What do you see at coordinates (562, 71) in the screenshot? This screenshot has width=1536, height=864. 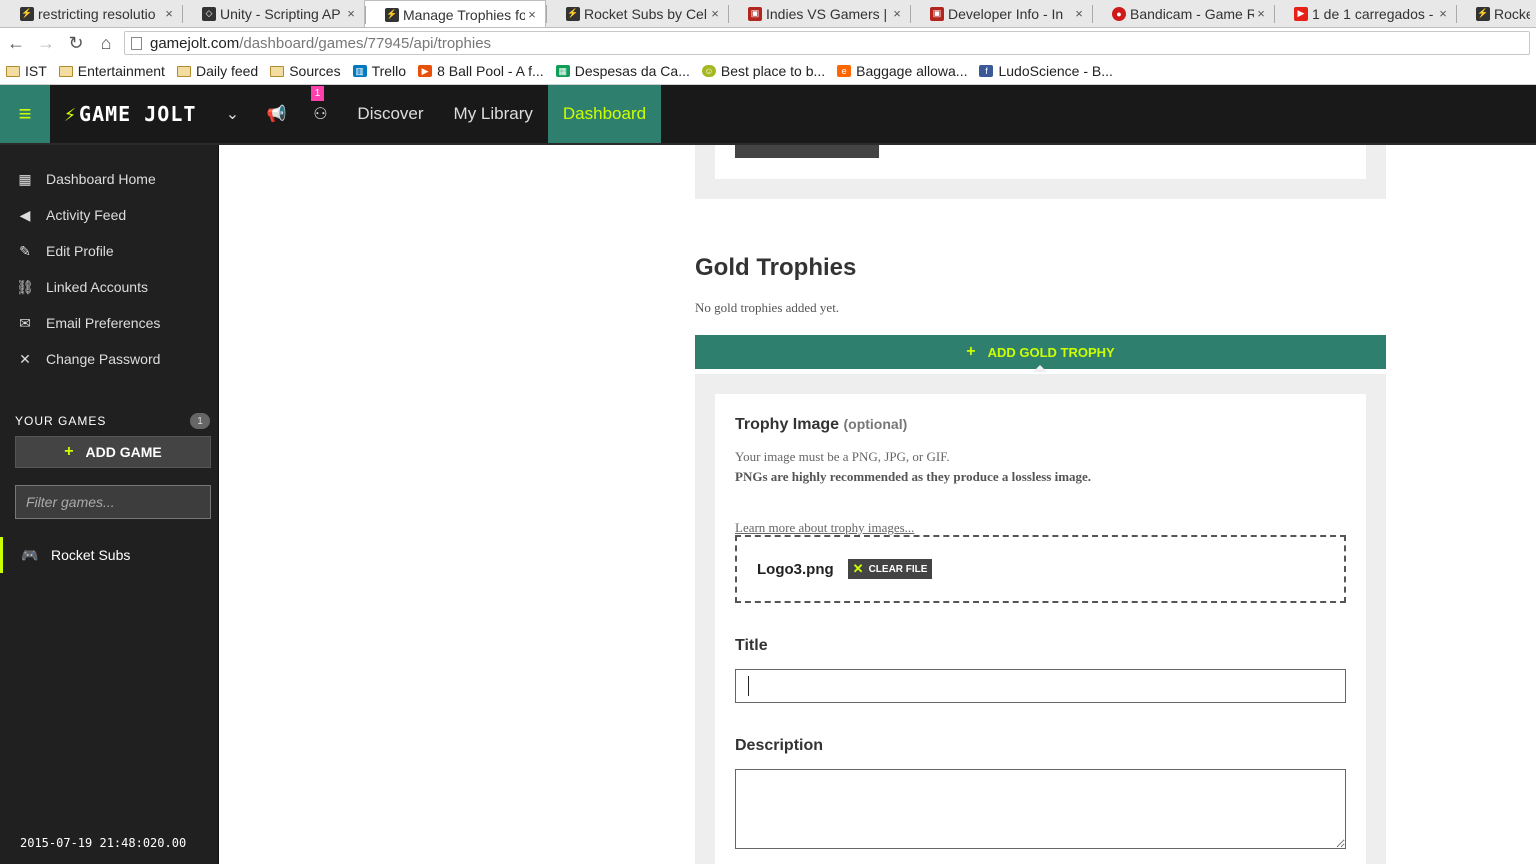 I see `sheets-icon: ▦` at bounding box center [562, 71].